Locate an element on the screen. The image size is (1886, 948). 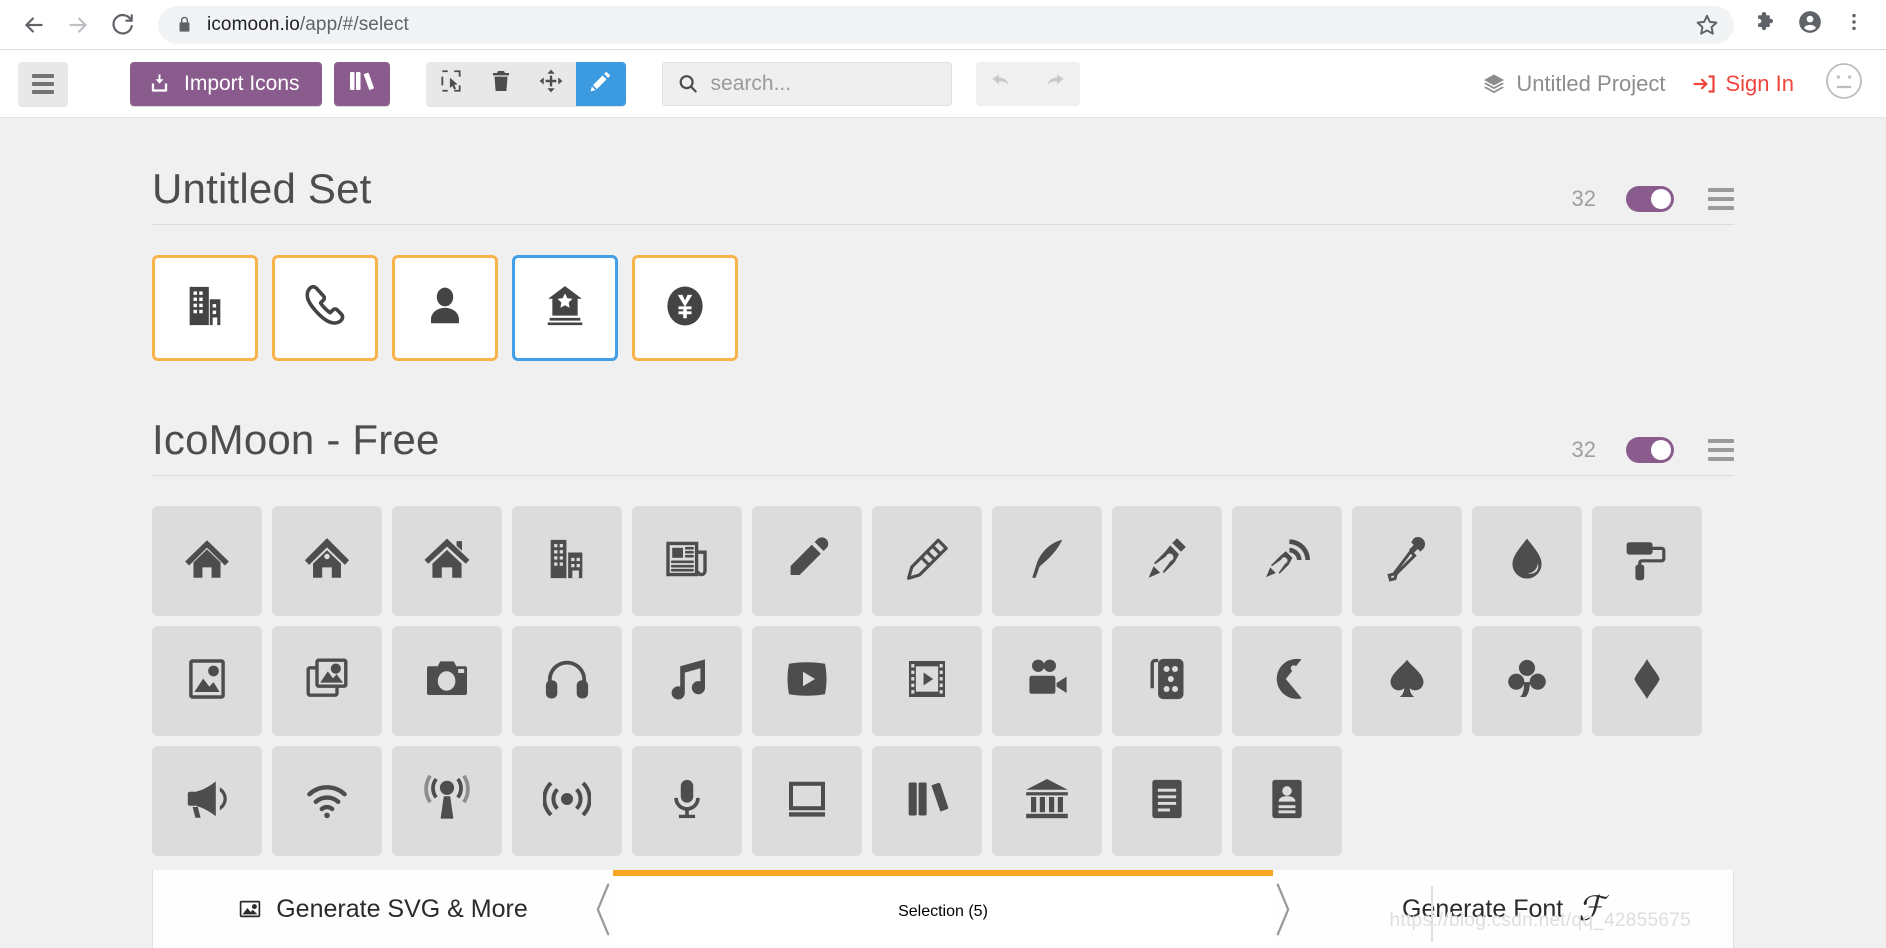
neutral-face-icon is located at coordinates (1844, 83).